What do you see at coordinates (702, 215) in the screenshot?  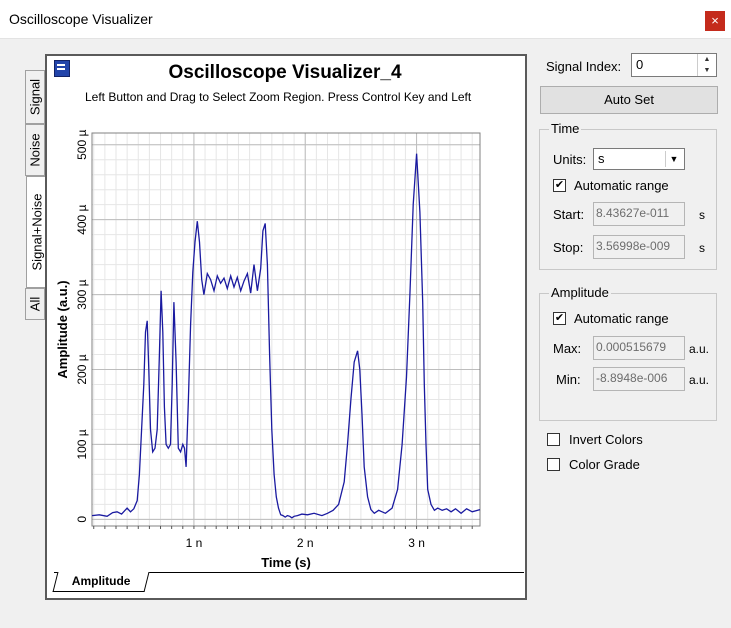 I see `time-start-unit: s` at bounding box center [702, 215].